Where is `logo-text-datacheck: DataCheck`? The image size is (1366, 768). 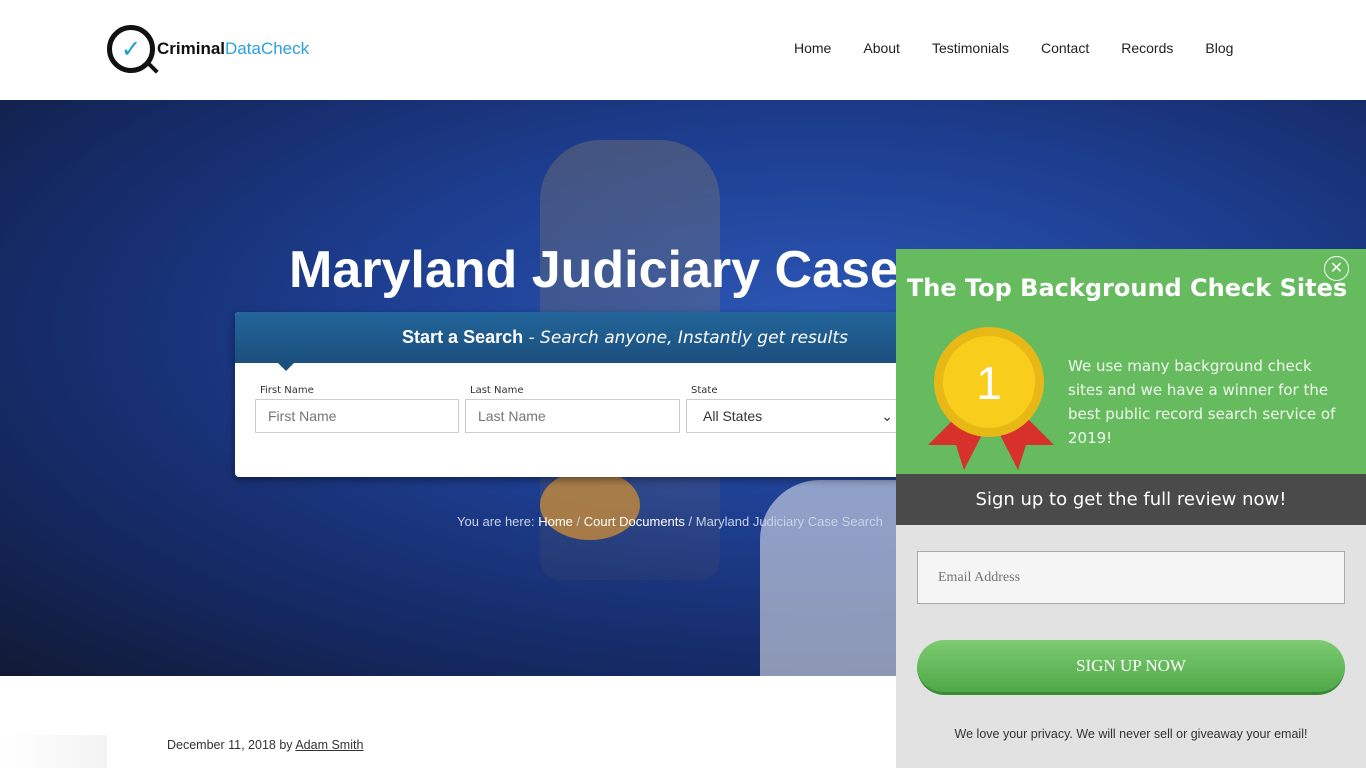
logo-text-datacheck: DataCheck is located at coordinates (267, 48).